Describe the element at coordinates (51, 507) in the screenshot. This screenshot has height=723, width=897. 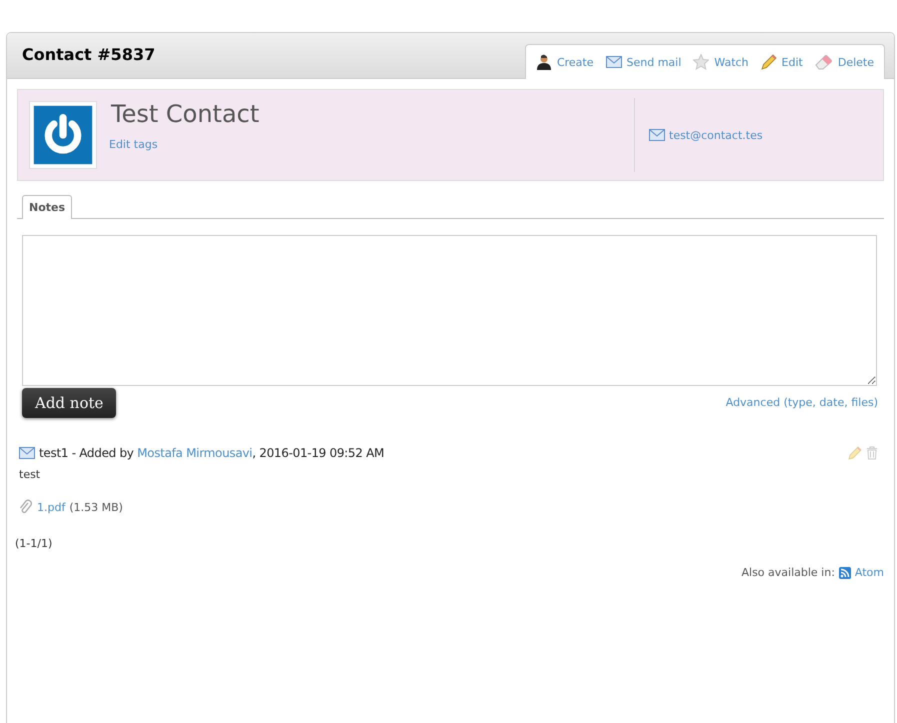
I see `attachment-link: 1.pdf` at that location.